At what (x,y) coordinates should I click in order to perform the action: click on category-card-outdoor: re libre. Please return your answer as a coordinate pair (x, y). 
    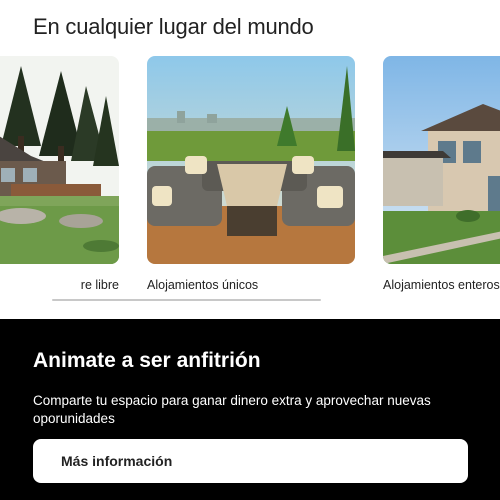
    Looking at the image, I should click on (59, 174).